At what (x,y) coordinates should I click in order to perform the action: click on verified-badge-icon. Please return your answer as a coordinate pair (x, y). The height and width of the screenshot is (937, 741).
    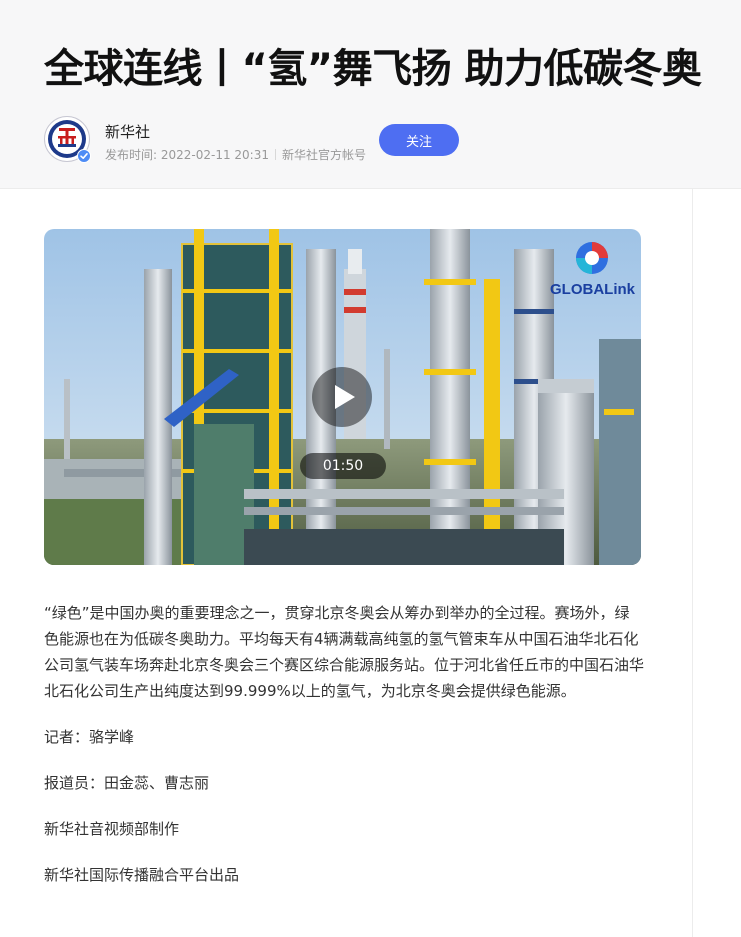
    Looking at the image, I should click on (84, 156).